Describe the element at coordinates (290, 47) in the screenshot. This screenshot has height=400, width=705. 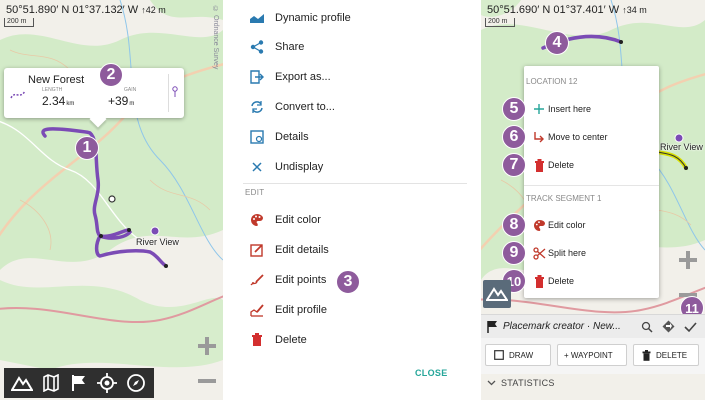
I see `menu-label: Share` at that location.